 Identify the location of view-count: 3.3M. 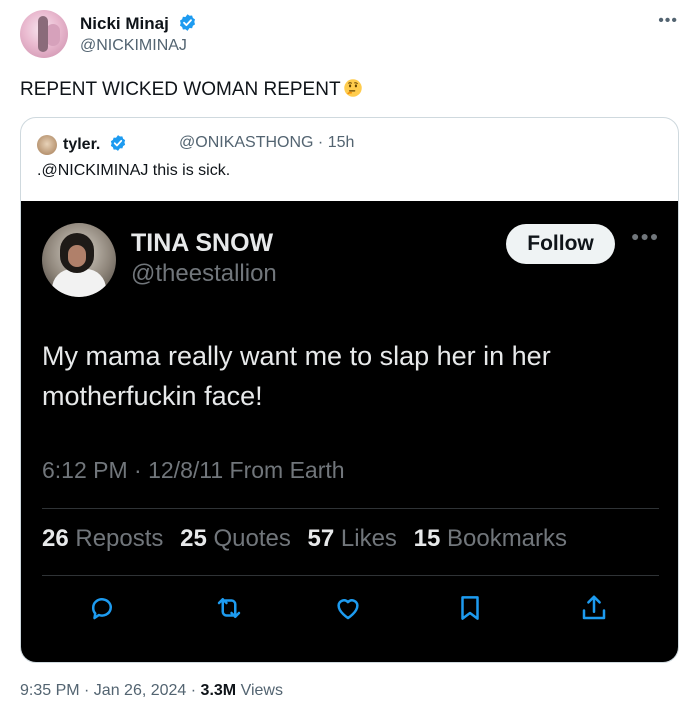
(218, 690).